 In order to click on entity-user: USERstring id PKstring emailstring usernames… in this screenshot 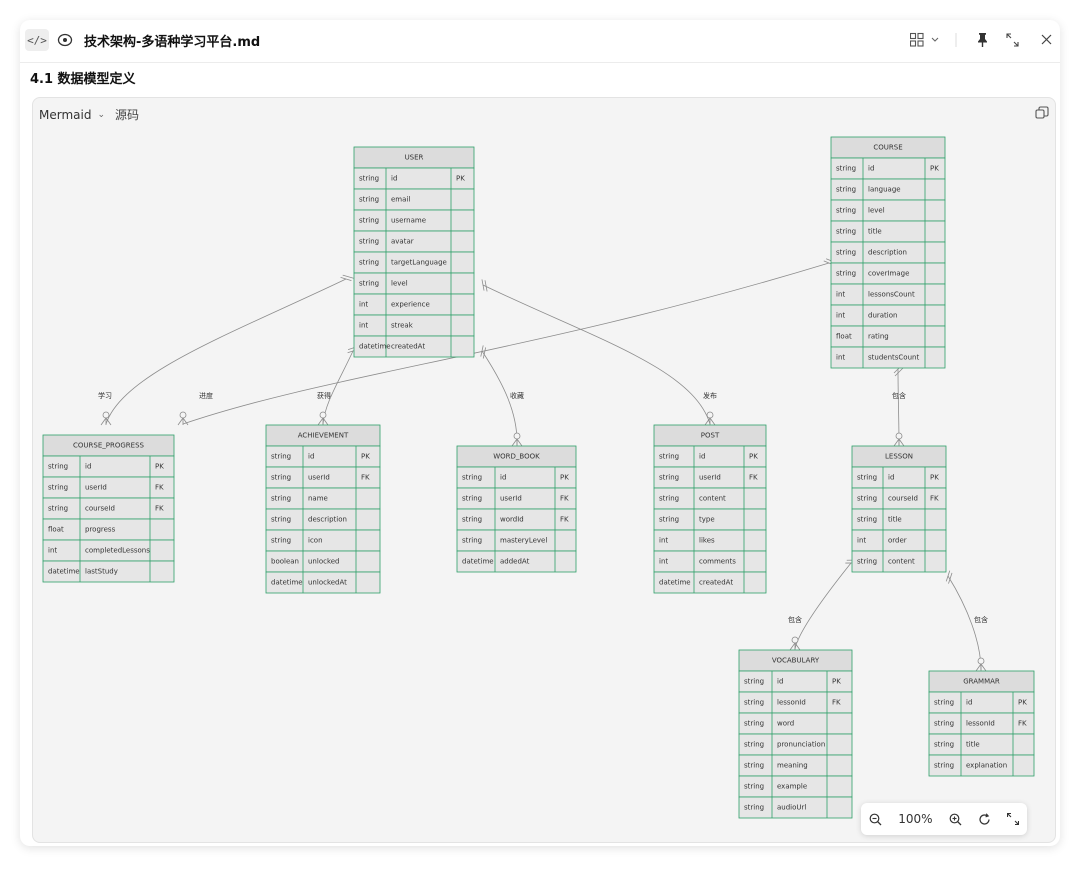, I will do `click(414, 252)`.